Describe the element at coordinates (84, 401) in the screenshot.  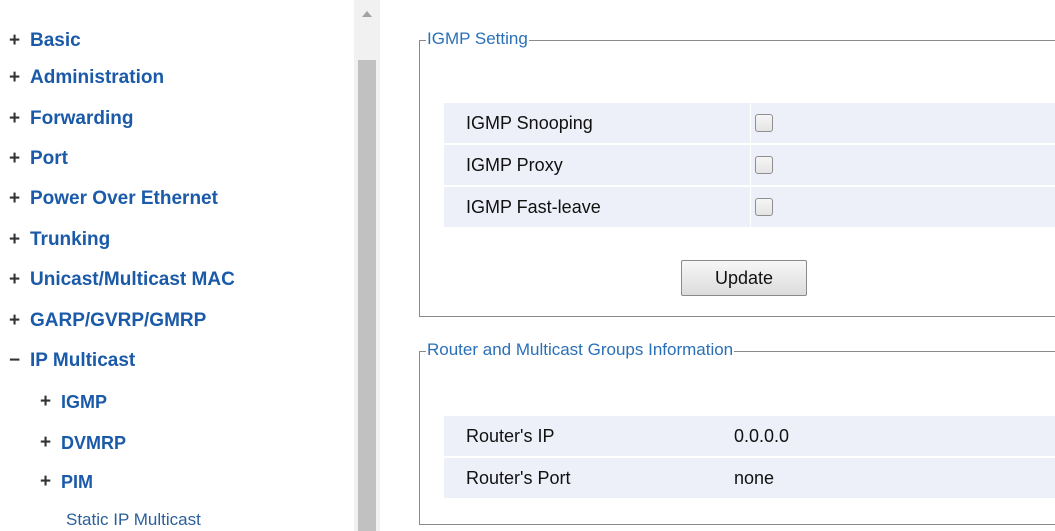
I see `nav-item-label: IGMP` at that location.